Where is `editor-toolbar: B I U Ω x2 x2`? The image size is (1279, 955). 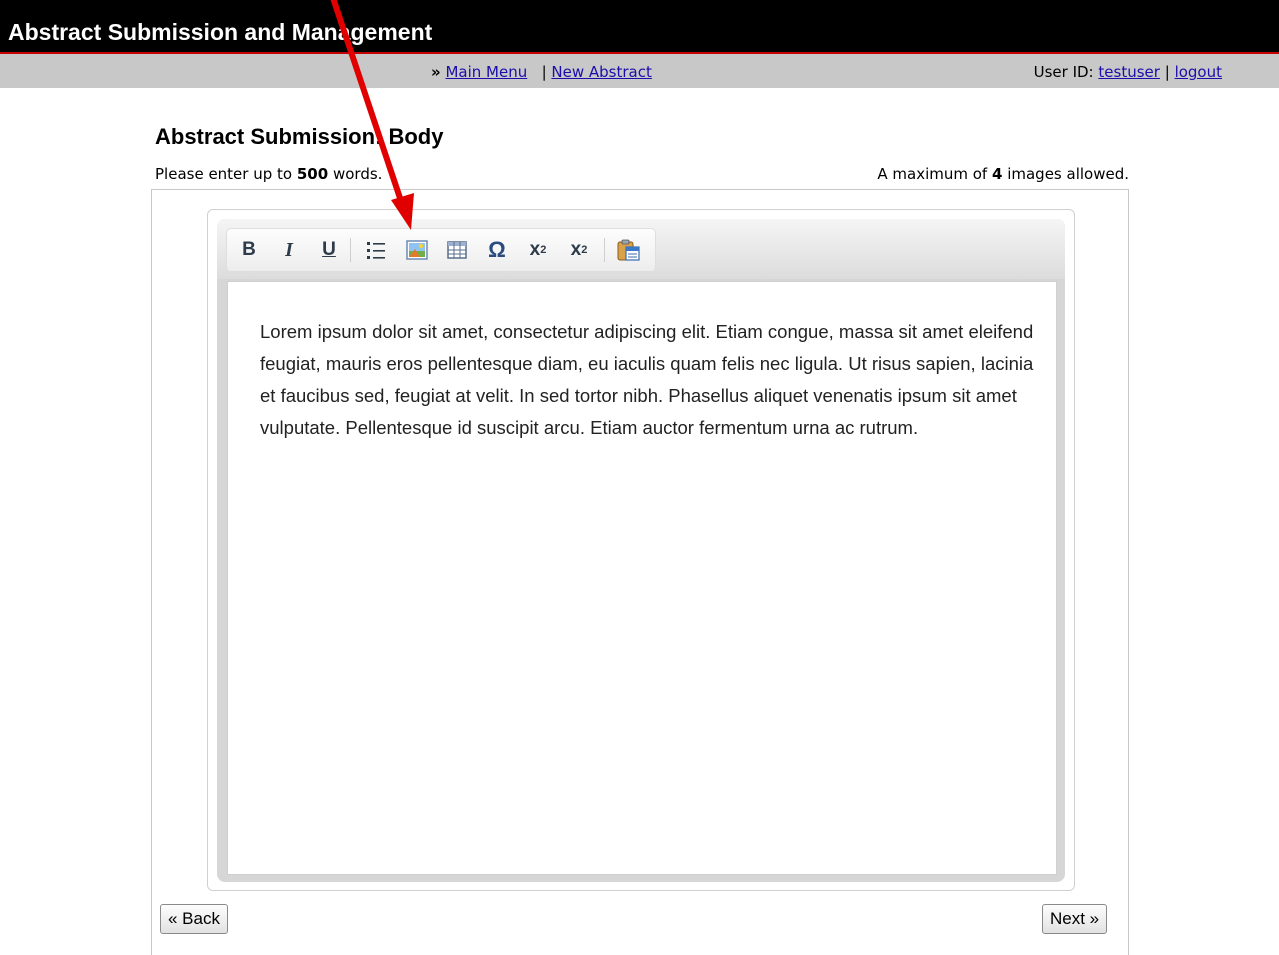 editor-toolbar: B I U Ω x2 x2 is located at coordinates (441, 250).